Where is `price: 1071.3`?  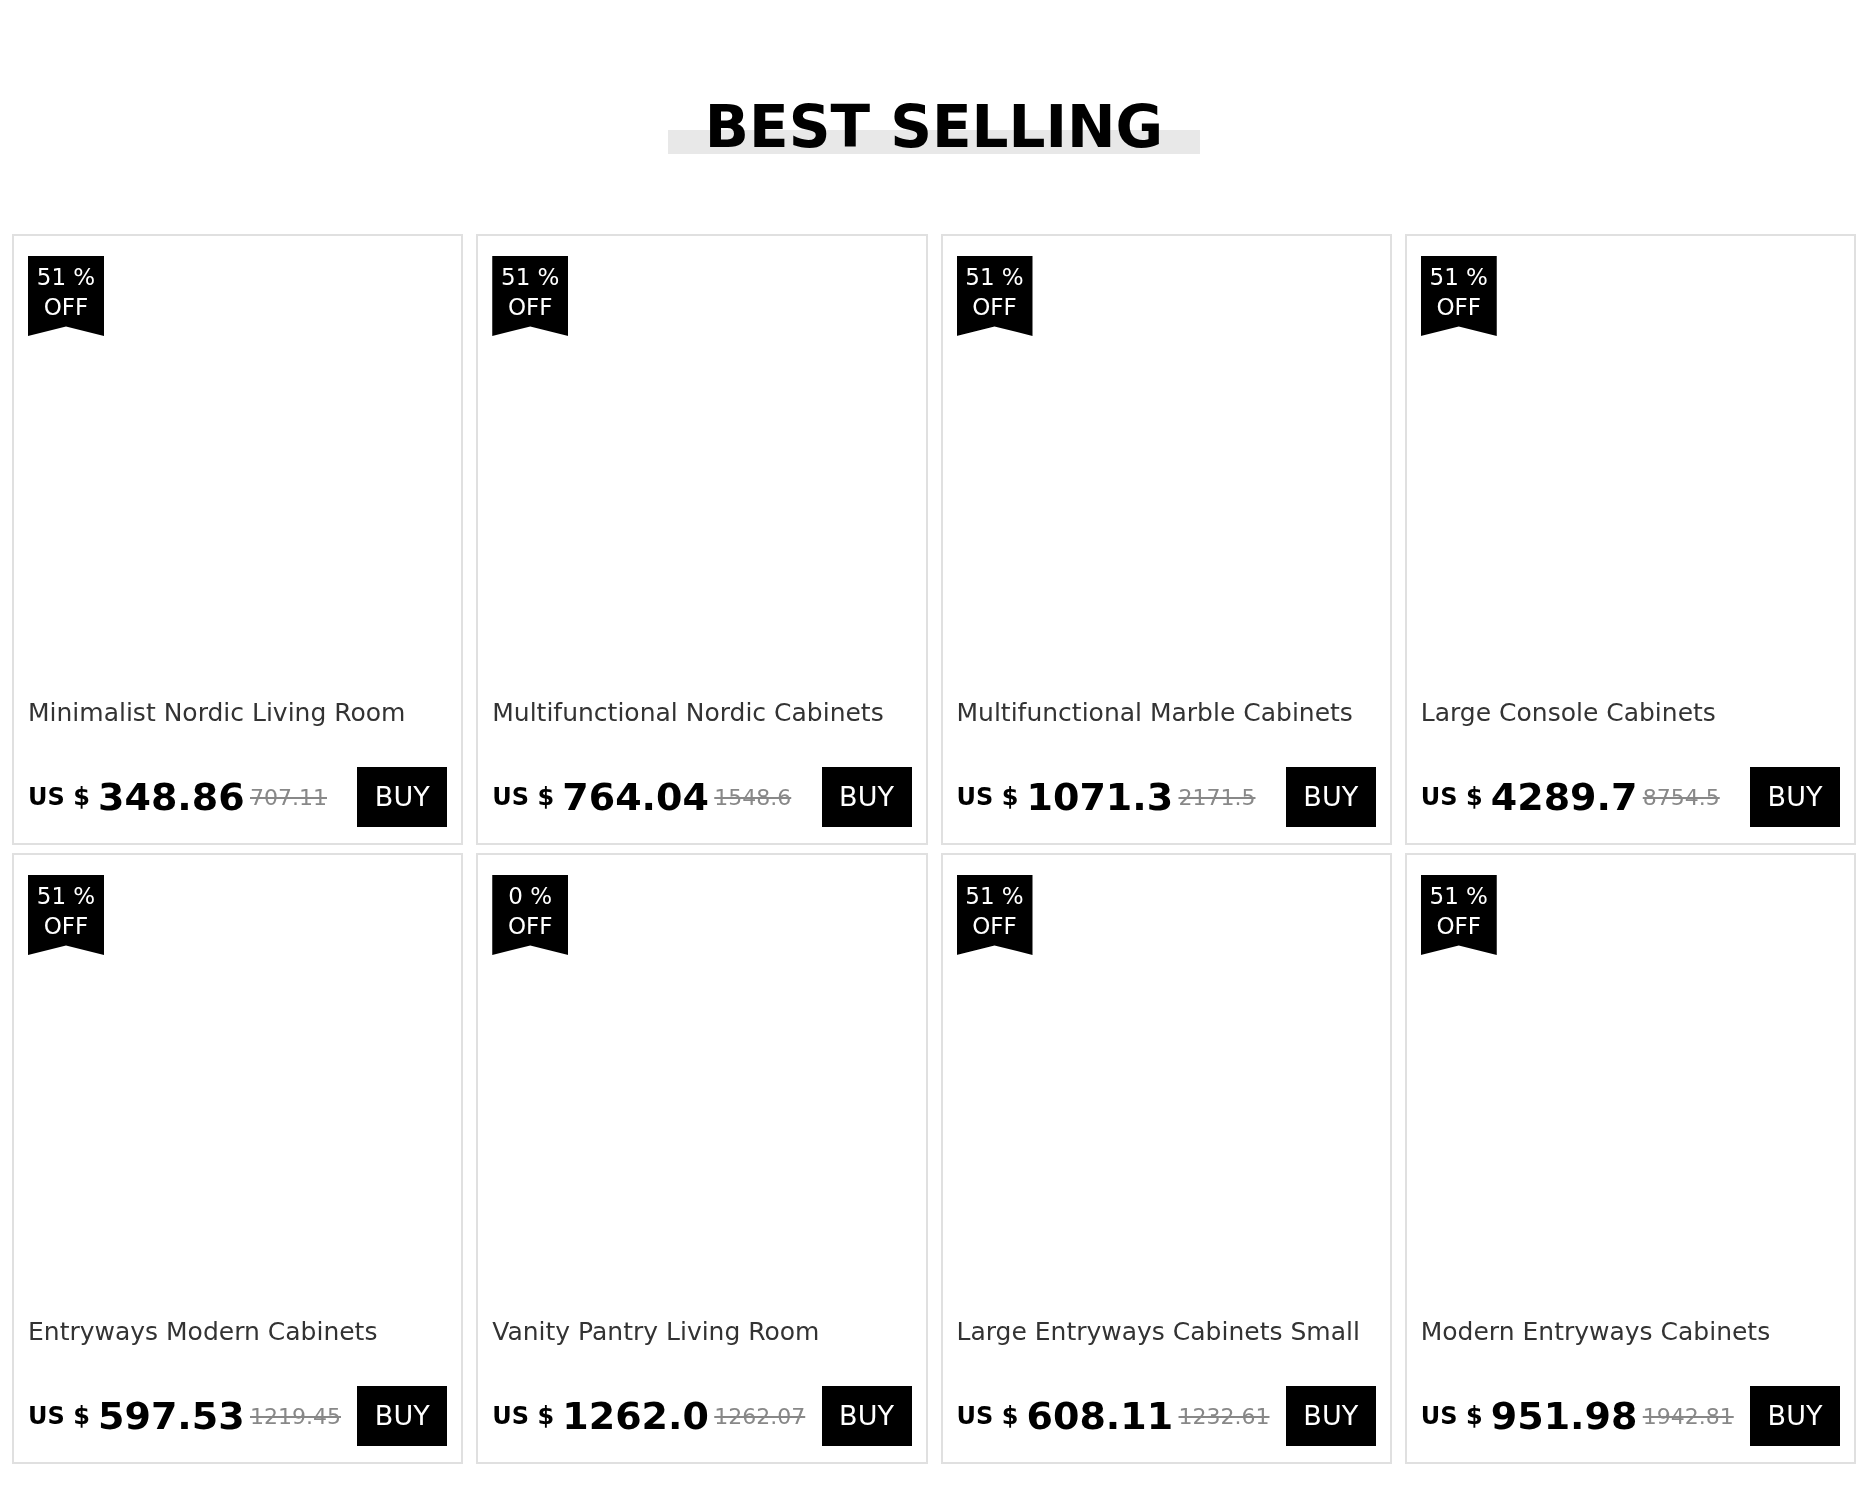
price: 1071.3 is located at coordinates (1100, 797).